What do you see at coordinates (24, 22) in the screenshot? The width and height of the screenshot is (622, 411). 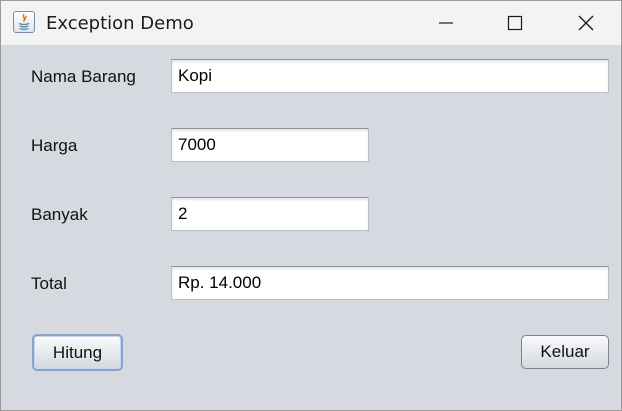 I see `java-icon` at bounding box center [24, 22].